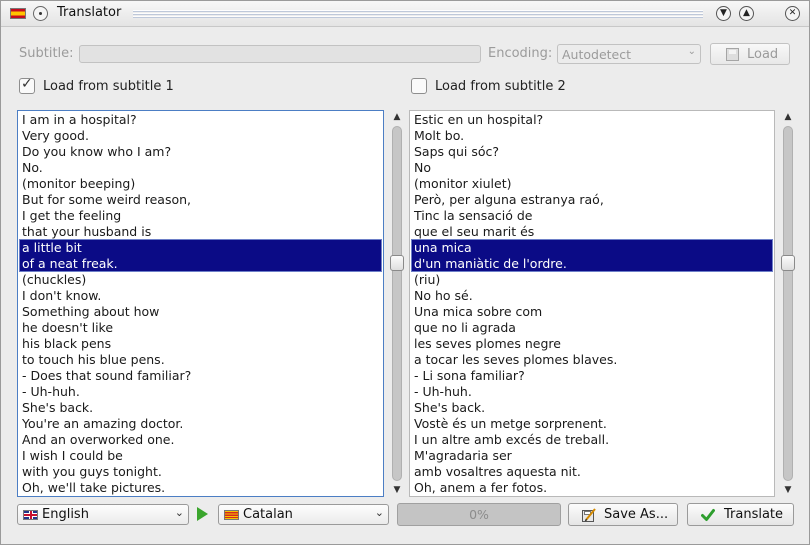  What do you see at coordinates (202, 264) in the screenshot?
I see `subtitle-line: of a neat freak.` at bounding box center [202, 264].